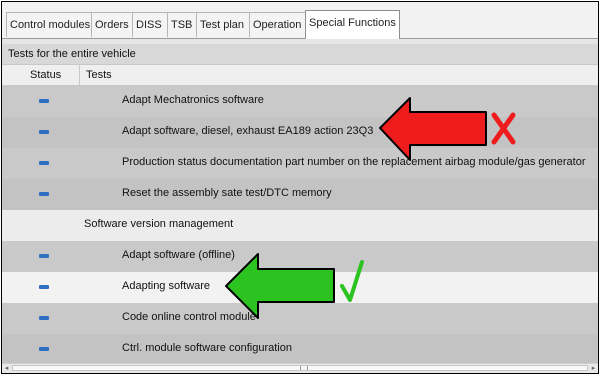 The image size is (600, 375). What do you see at coordinates (150, 24) in the screenshot?
I see `tab-diss: DISS` at bounding box center [150, 24].